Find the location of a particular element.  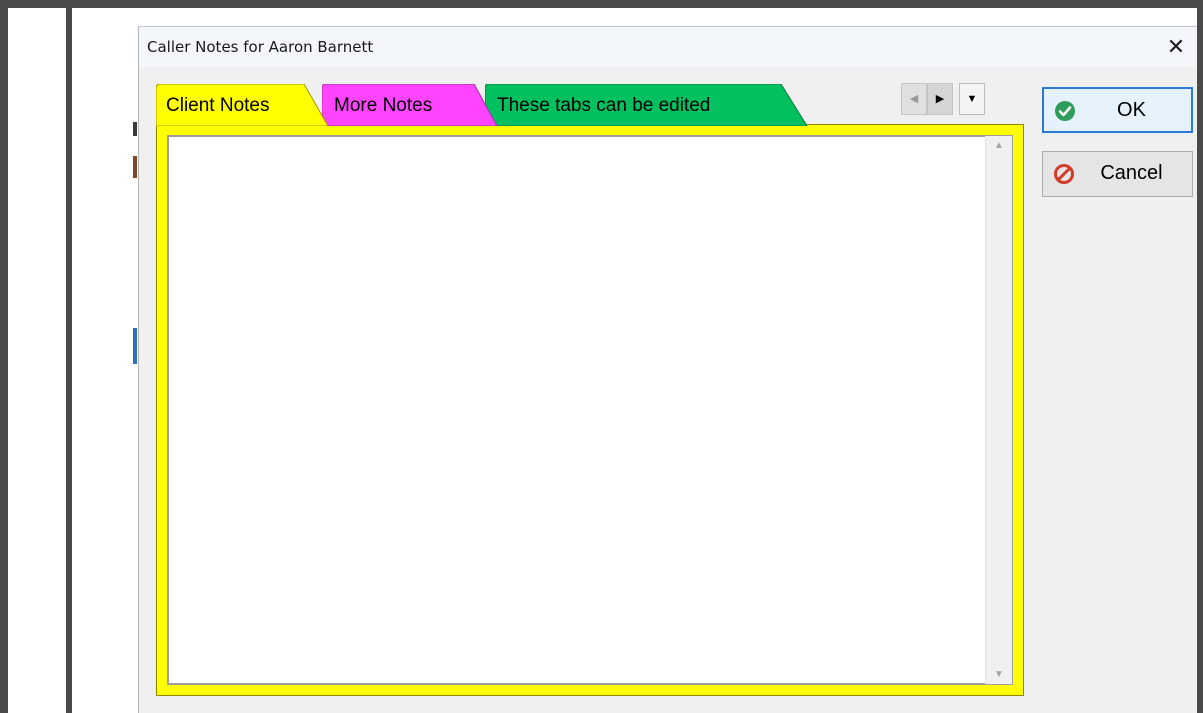

scroll-up-arrow-icon: ▲ is located at coordinates (999, 145).